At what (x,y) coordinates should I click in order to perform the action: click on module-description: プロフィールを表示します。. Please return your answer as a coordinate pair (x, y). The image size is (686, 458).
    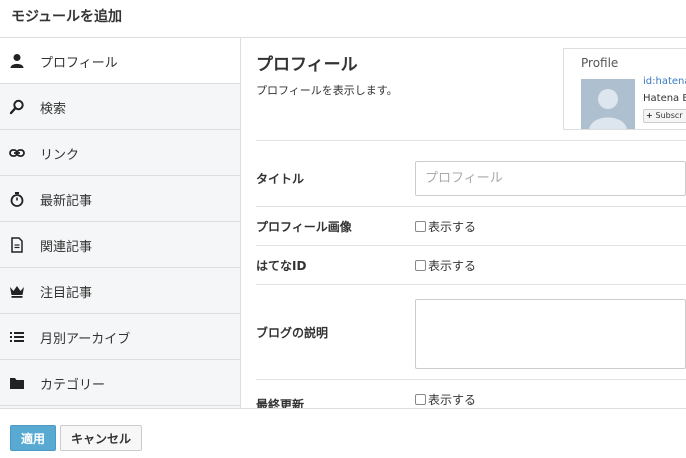
    Looking at the image, I should click on (327, 90).